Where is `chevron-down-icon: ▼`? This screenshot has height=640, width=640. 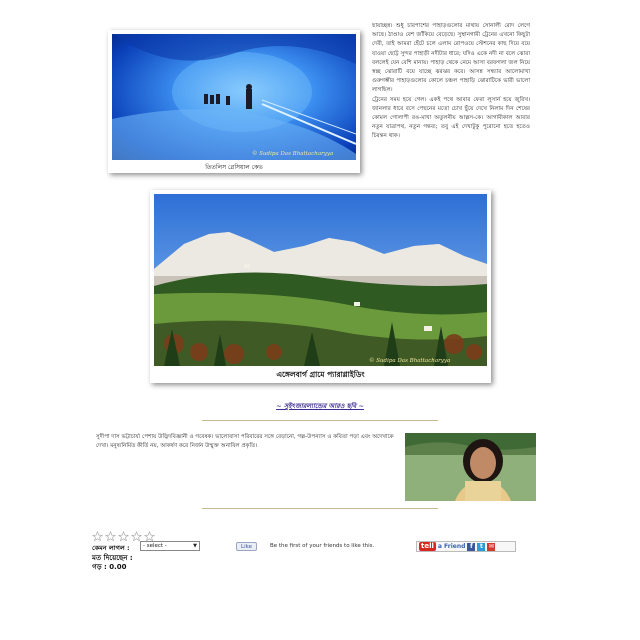 chevron-down-icon: ▼ is located at coordinates (195, 546).